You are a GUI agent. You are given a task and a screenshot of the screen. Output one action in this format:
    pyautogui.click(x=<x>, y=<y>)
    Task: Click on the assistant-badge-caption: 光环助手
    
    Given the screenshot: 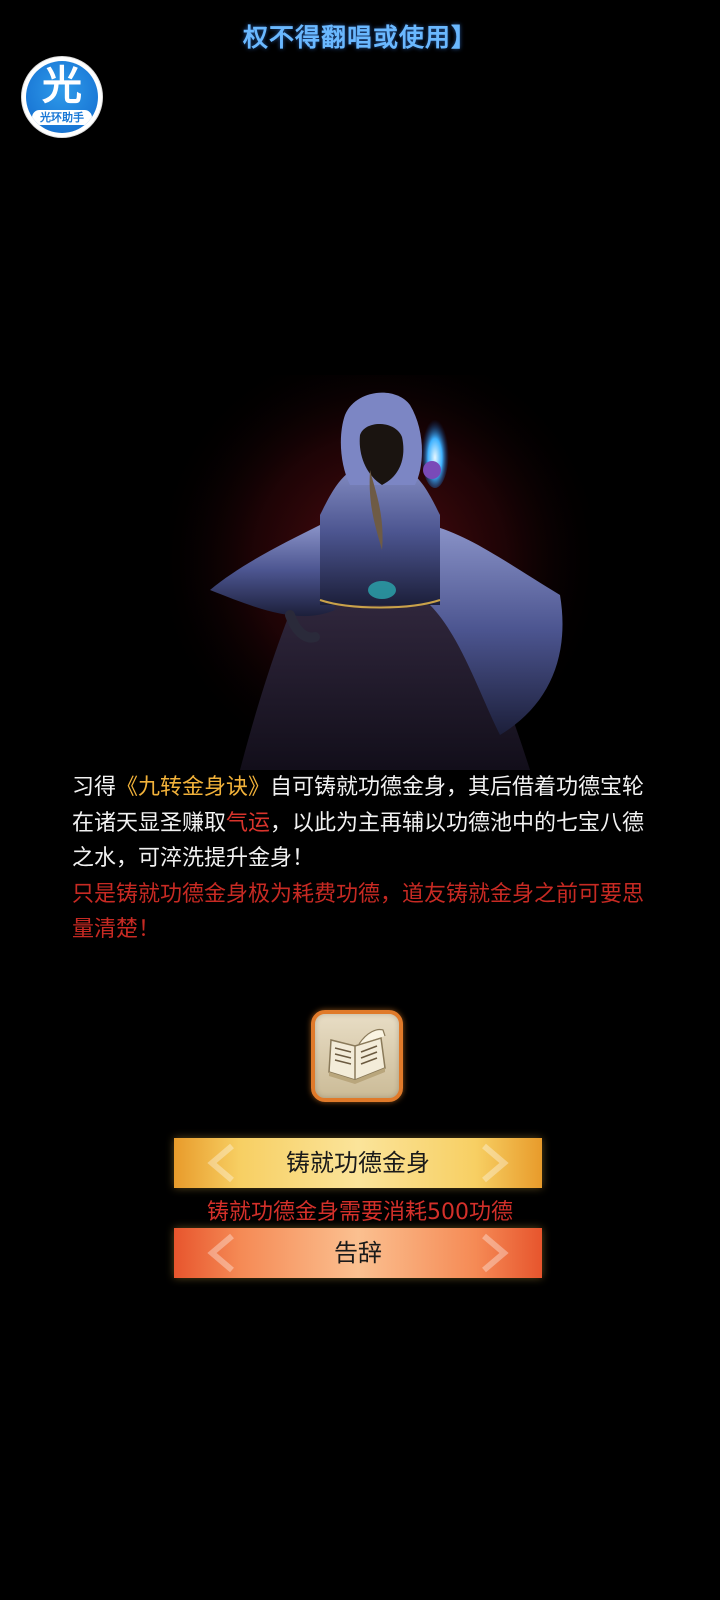 What is the action you would take?
    pyautogui.click(x=62, y=117)
    